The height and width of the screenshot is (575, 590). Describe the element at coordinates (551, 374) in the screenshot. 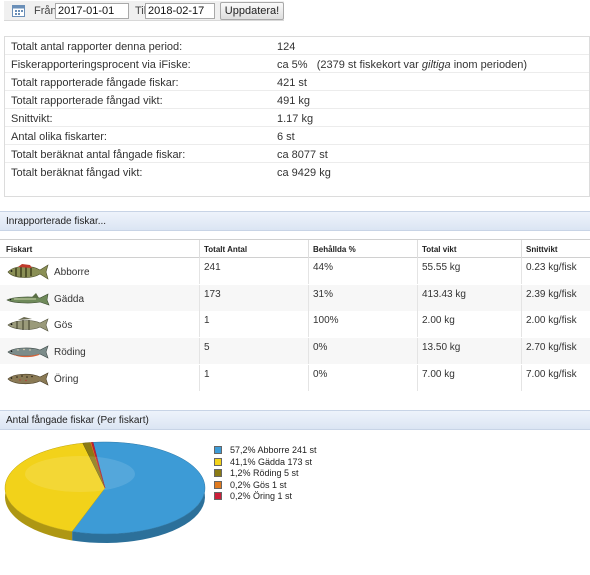

I see `avg-weight-cell: 7.00 kg/fisk` at that location.